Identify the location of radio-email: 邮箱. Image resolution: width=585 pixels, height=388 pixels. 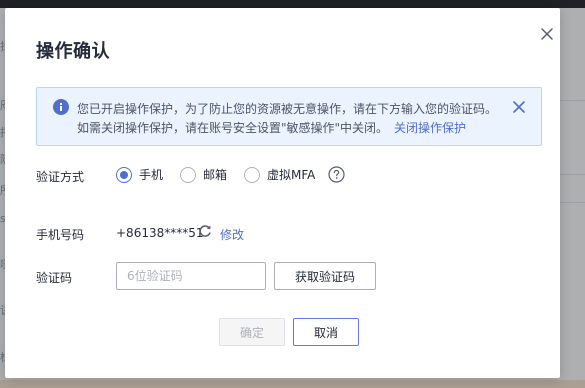
(203, 174).